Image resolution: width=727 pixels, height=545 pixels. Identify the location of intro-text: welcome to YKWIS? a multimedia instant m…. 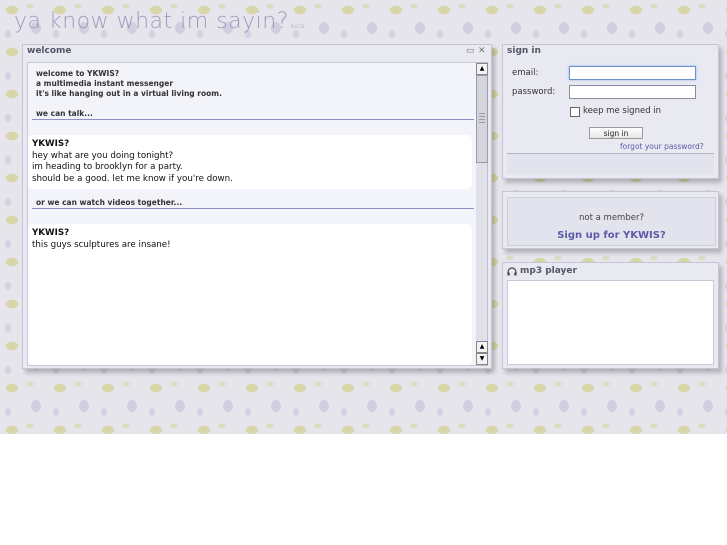
(129, 84).